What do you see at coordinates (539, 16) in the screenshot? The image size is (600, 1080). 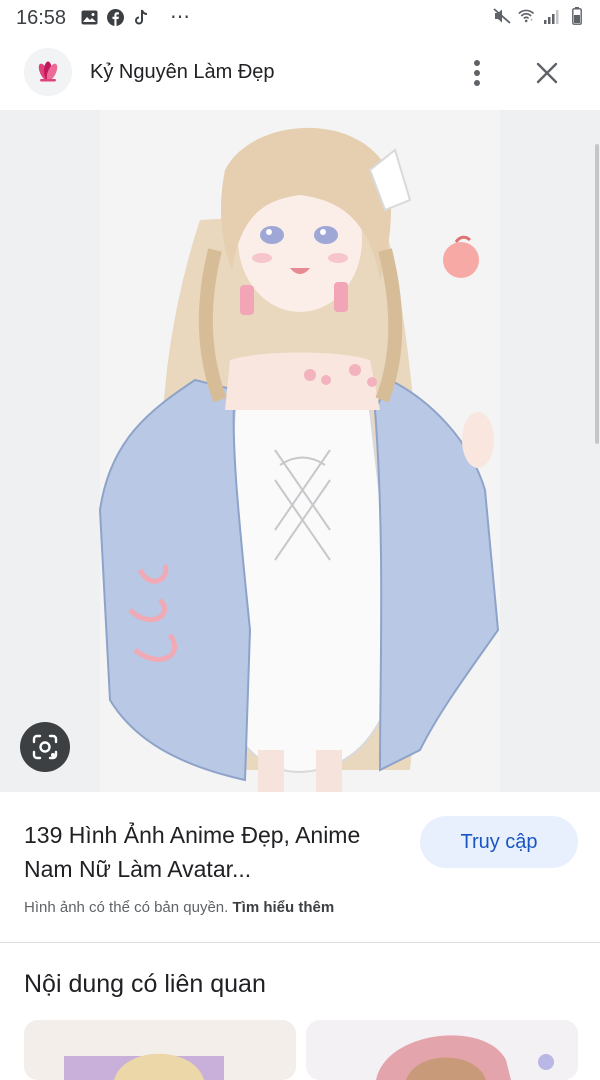 I see `system-icons: +` at bounding box center [539, 16].